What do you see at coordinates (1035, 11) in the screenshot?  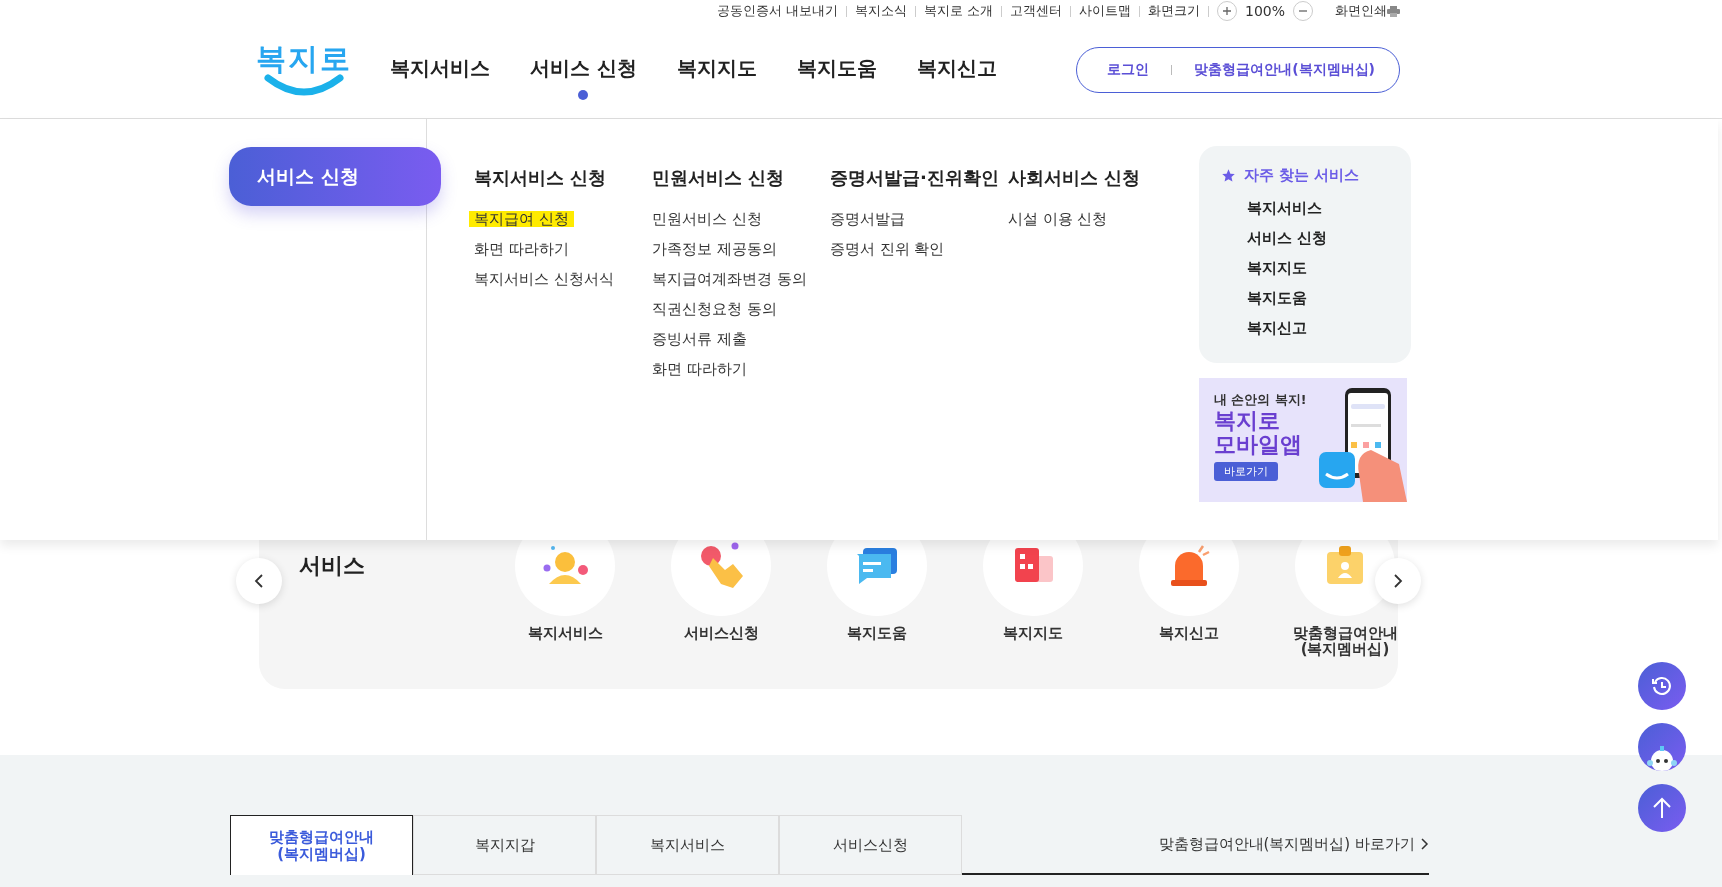 I see `utility-link: 고객센터` at bounding box center [1035, 11].